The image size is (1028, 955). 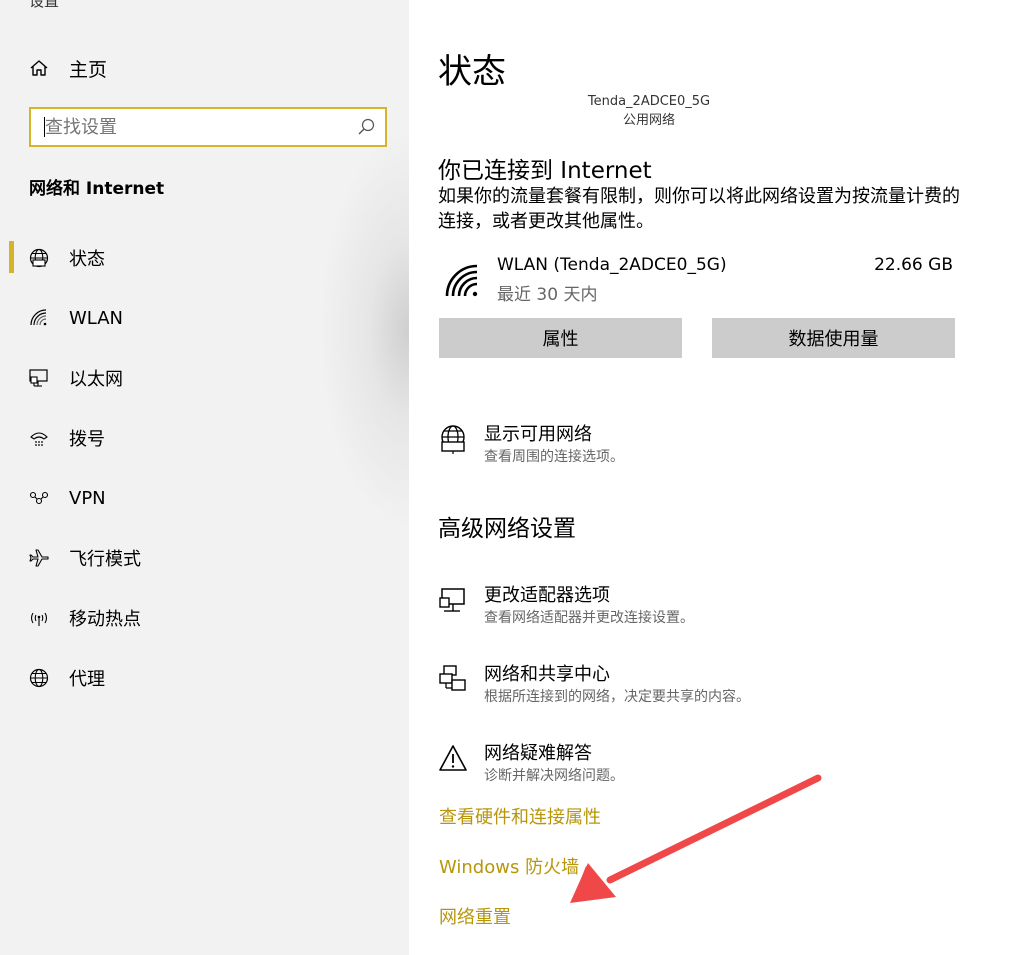 I want to click on show-networks-subtitle: 查看周围的连接选项。, so click(x=554, y=457).